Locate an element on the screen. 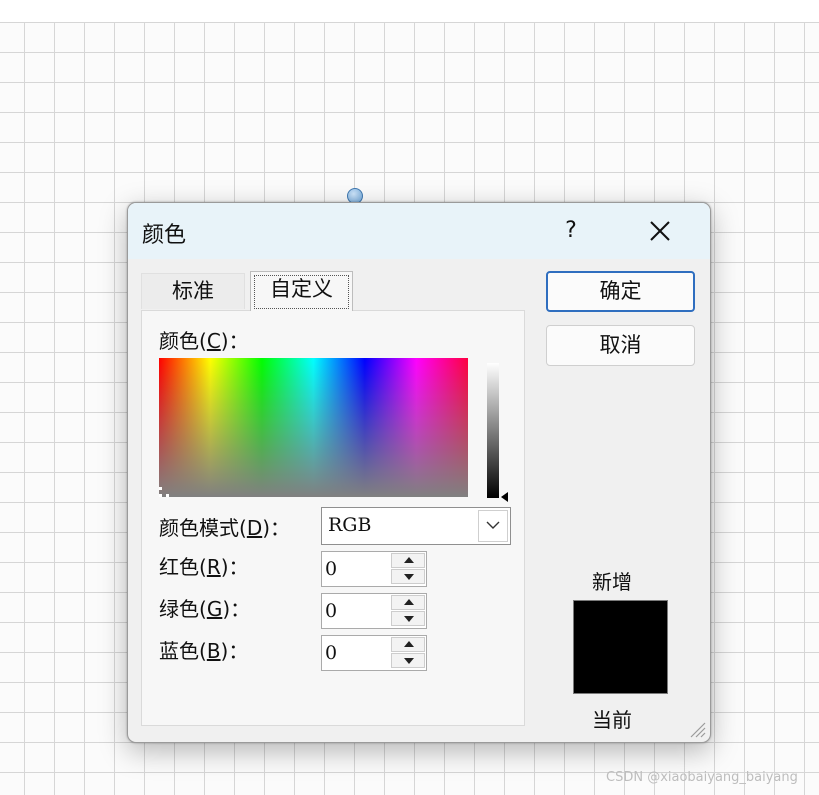 This screenshot has width=819, height=795. blue-stepper: 0 is located at coordinates (374, 653).